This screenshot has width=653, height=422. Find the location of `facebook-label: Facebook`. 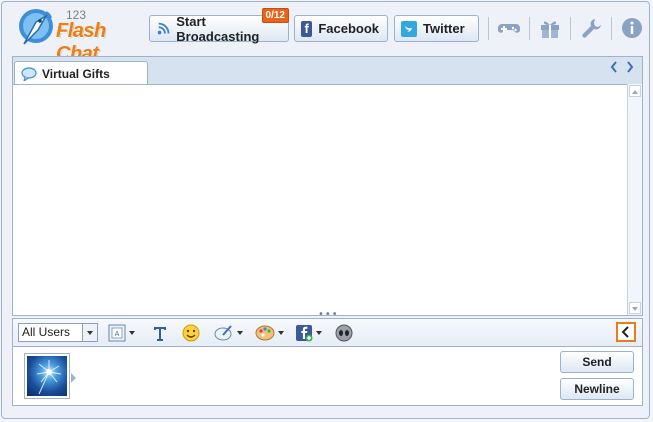

facebook-label: Facebook is located at coordinates (348, 28).